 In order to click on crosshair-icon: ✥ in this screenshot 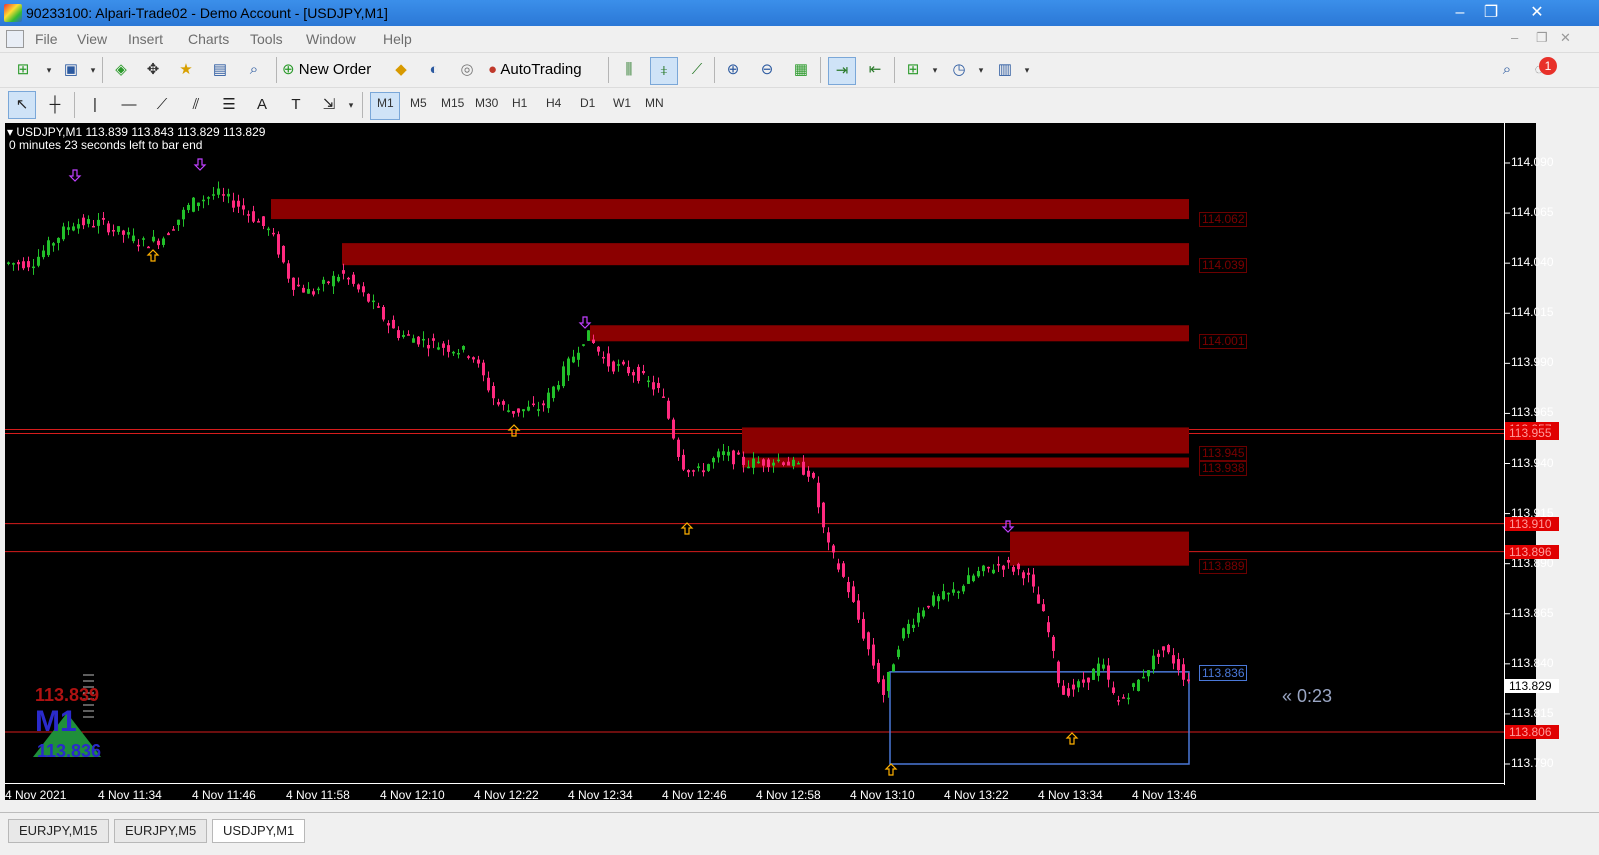, I will do `click(153, 70)`.